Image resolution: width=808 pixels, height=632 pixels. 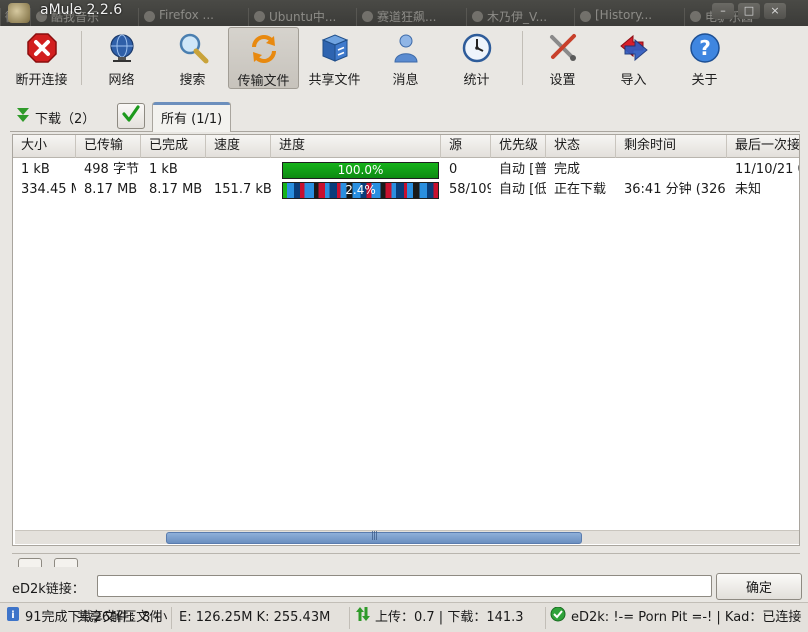 What do you see at coordinates (453, 169) in the screenshot?
I see `cell-sources: 0` at bounding box center [453, 169].